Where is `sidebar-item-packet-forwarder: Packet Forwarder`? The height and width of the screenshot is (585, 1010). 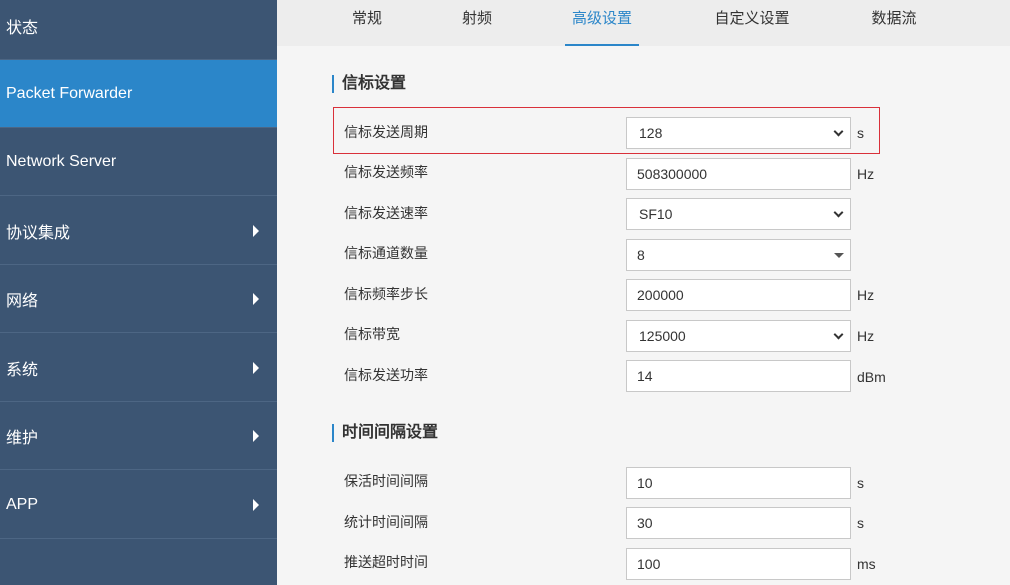 sidebar-item-packet-forwarder: Packet Forwarder is located at coordinates (138, 94).